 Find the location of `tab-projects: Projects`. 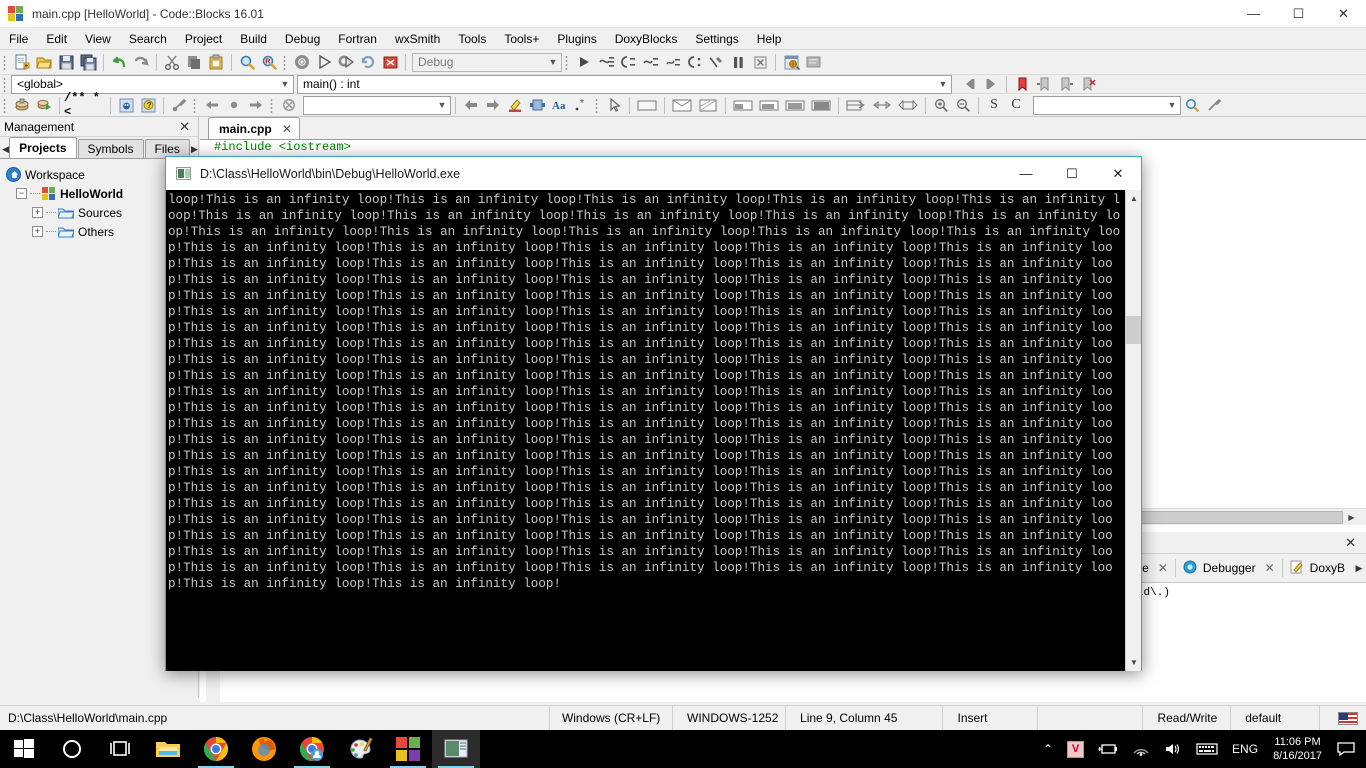

tab-projects: Projects is located at coordinates (43, 147).